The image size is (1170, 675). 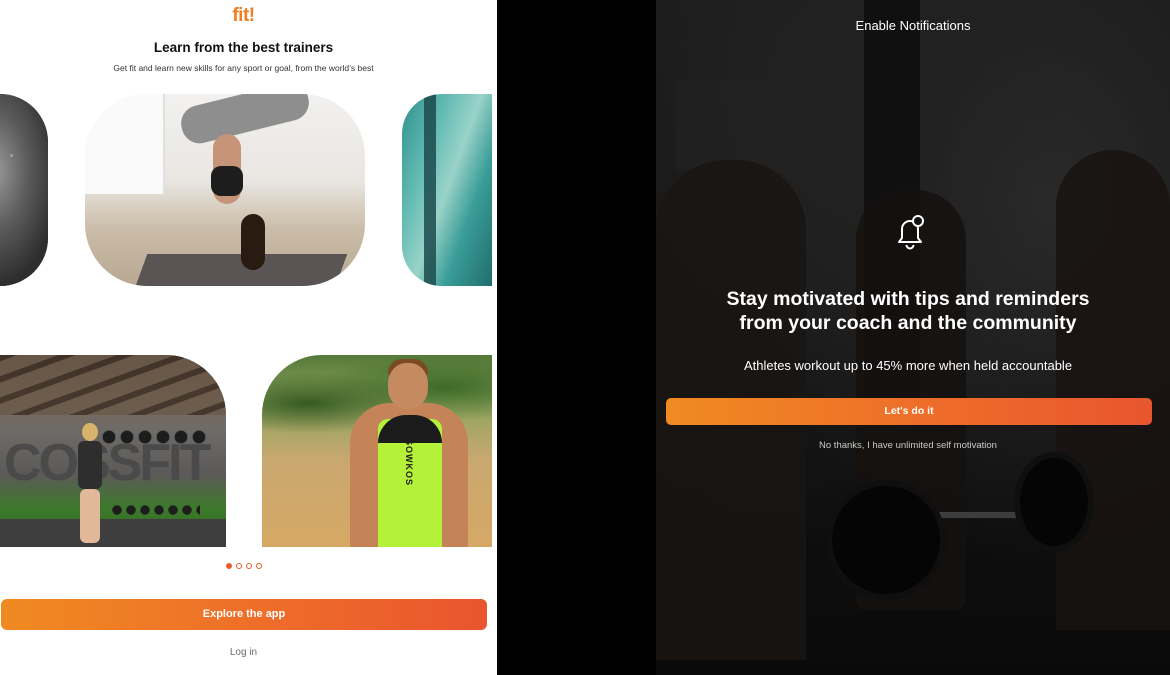 I want to click on carousel-image-rock, so click(x=24, y=190).